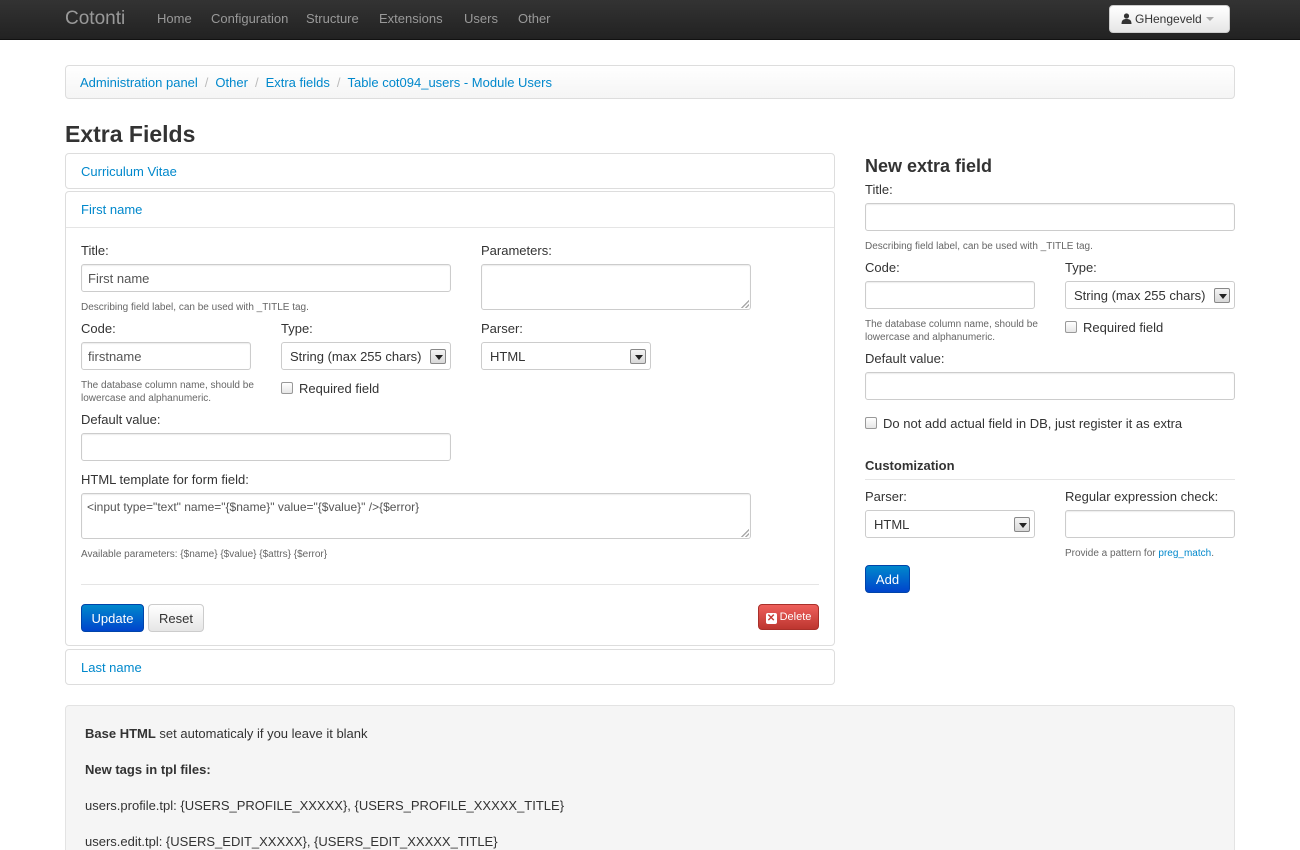  What do you see at coordinates (795, 617) in the screenshot?
I see `delete-button-label: Delete` at bounding box center [795, 617].